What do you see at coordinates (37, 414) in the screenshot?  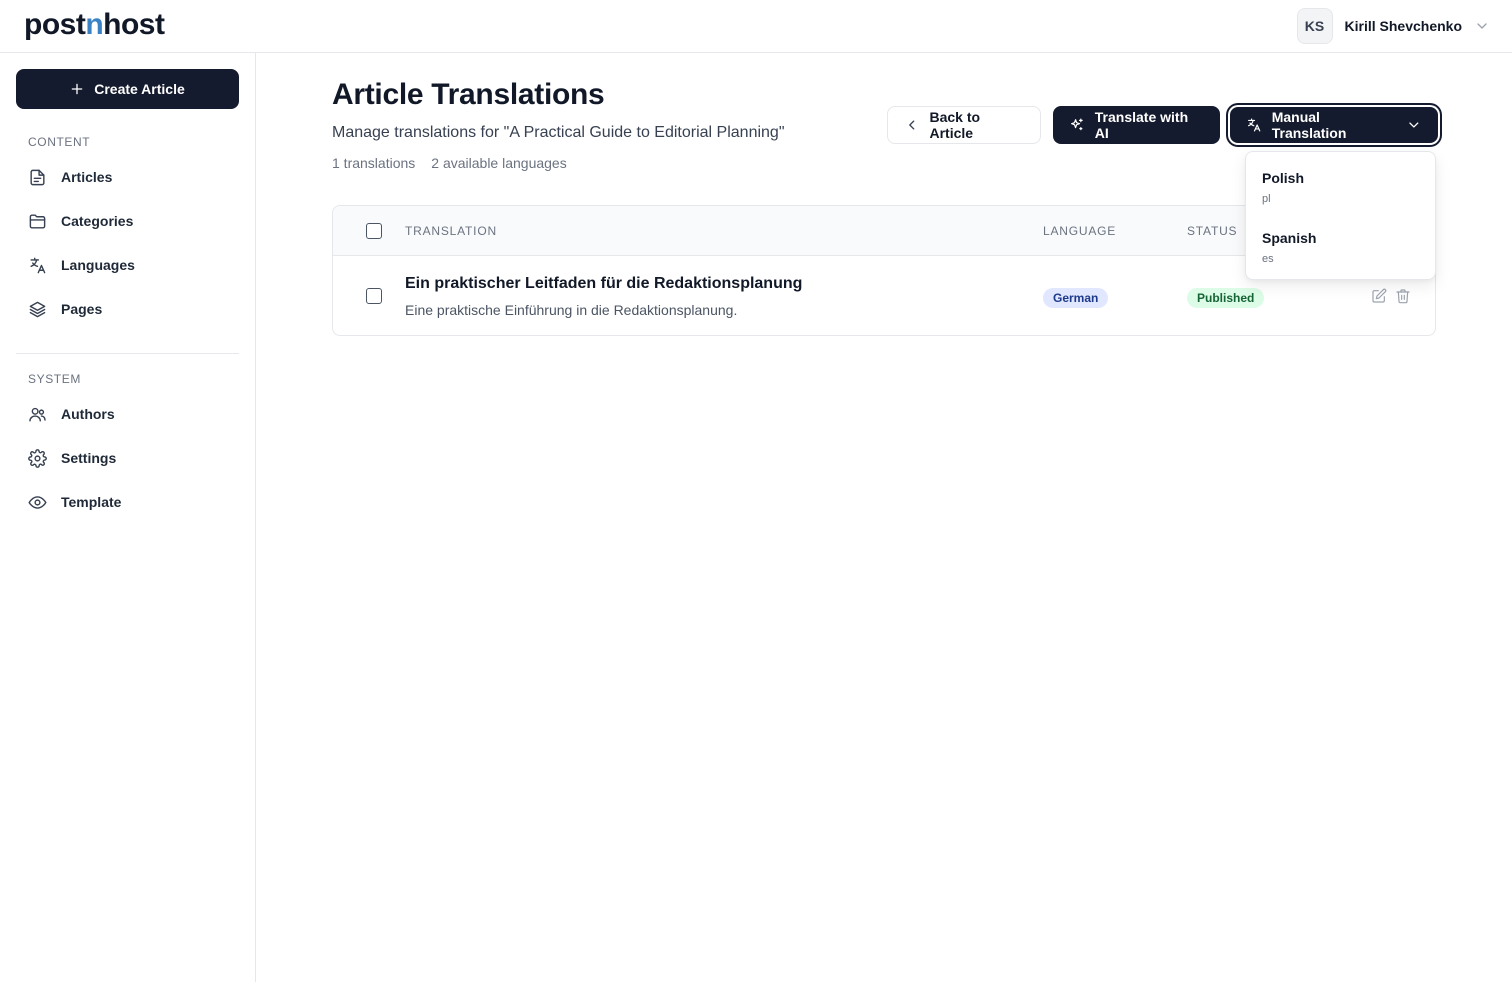 I see `users-icon` at bounding box center [37, 414].